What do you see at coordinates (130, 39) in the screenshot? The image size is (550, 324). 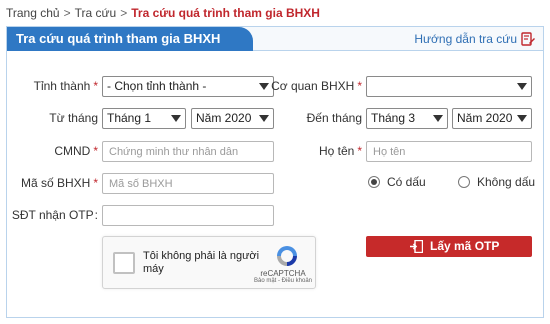 I see `panel-title: Tra cứu quá trình tham gia BHXH` at bounding box center [130, 39].